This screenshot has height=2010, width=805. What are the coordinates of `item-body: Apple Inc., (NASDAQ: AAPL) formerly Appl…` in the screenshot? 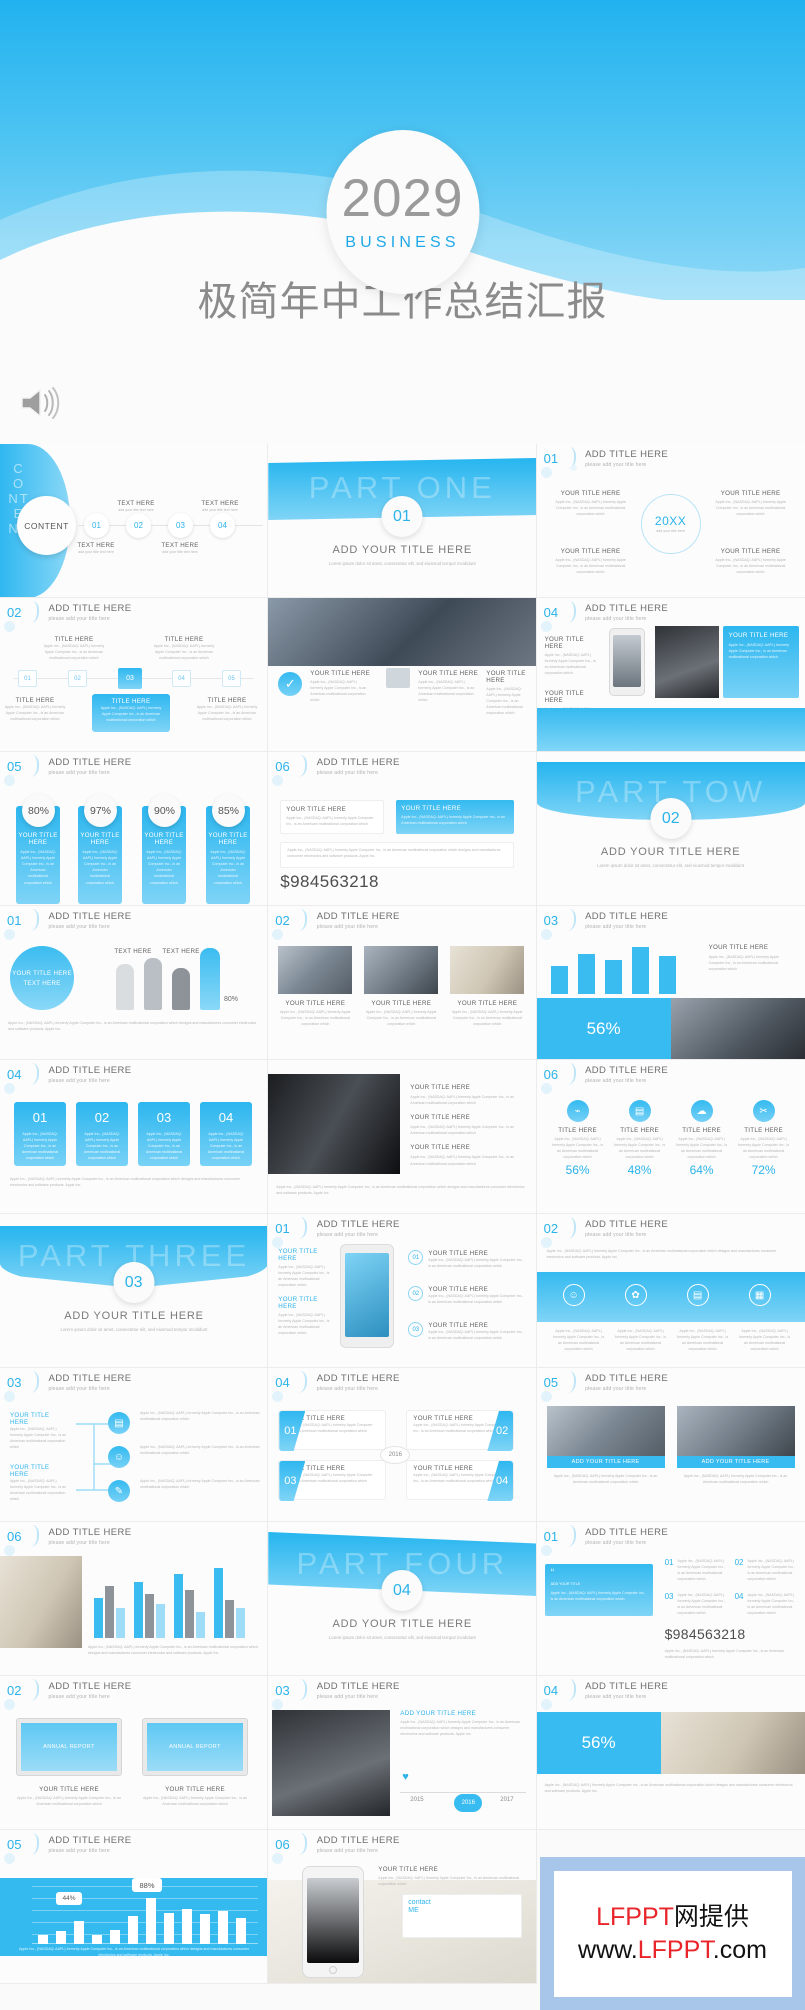 It's located at (771, 1604).